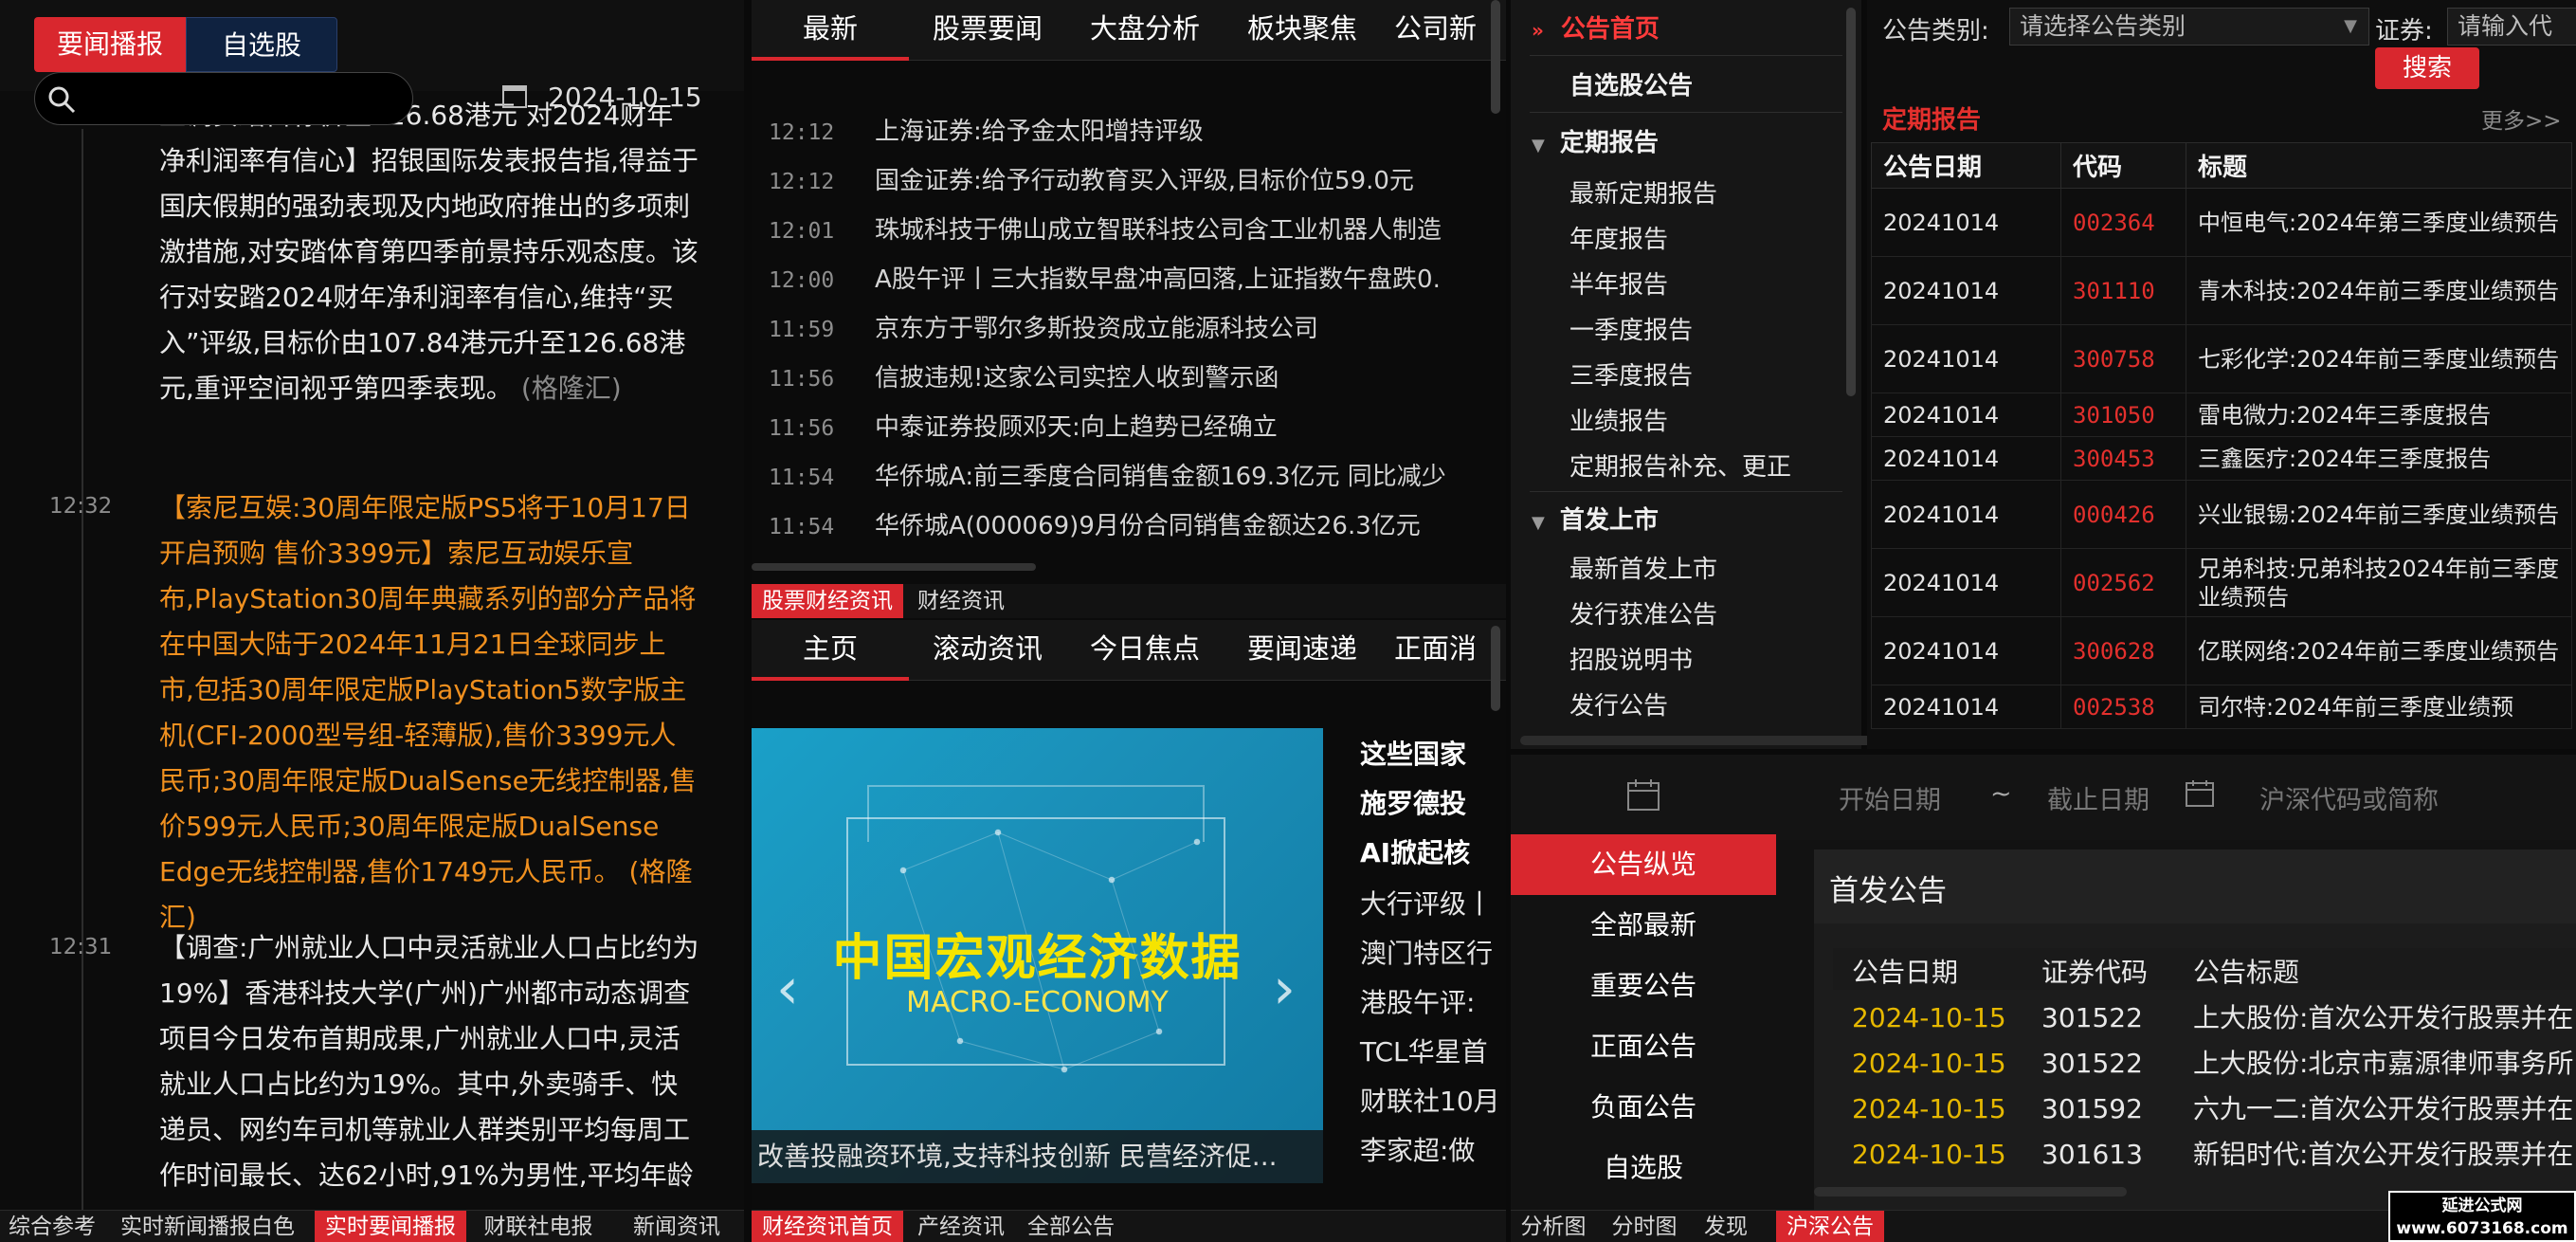  I want to click on tab-all-announcements: 全部公告, so click(1071, 1226).